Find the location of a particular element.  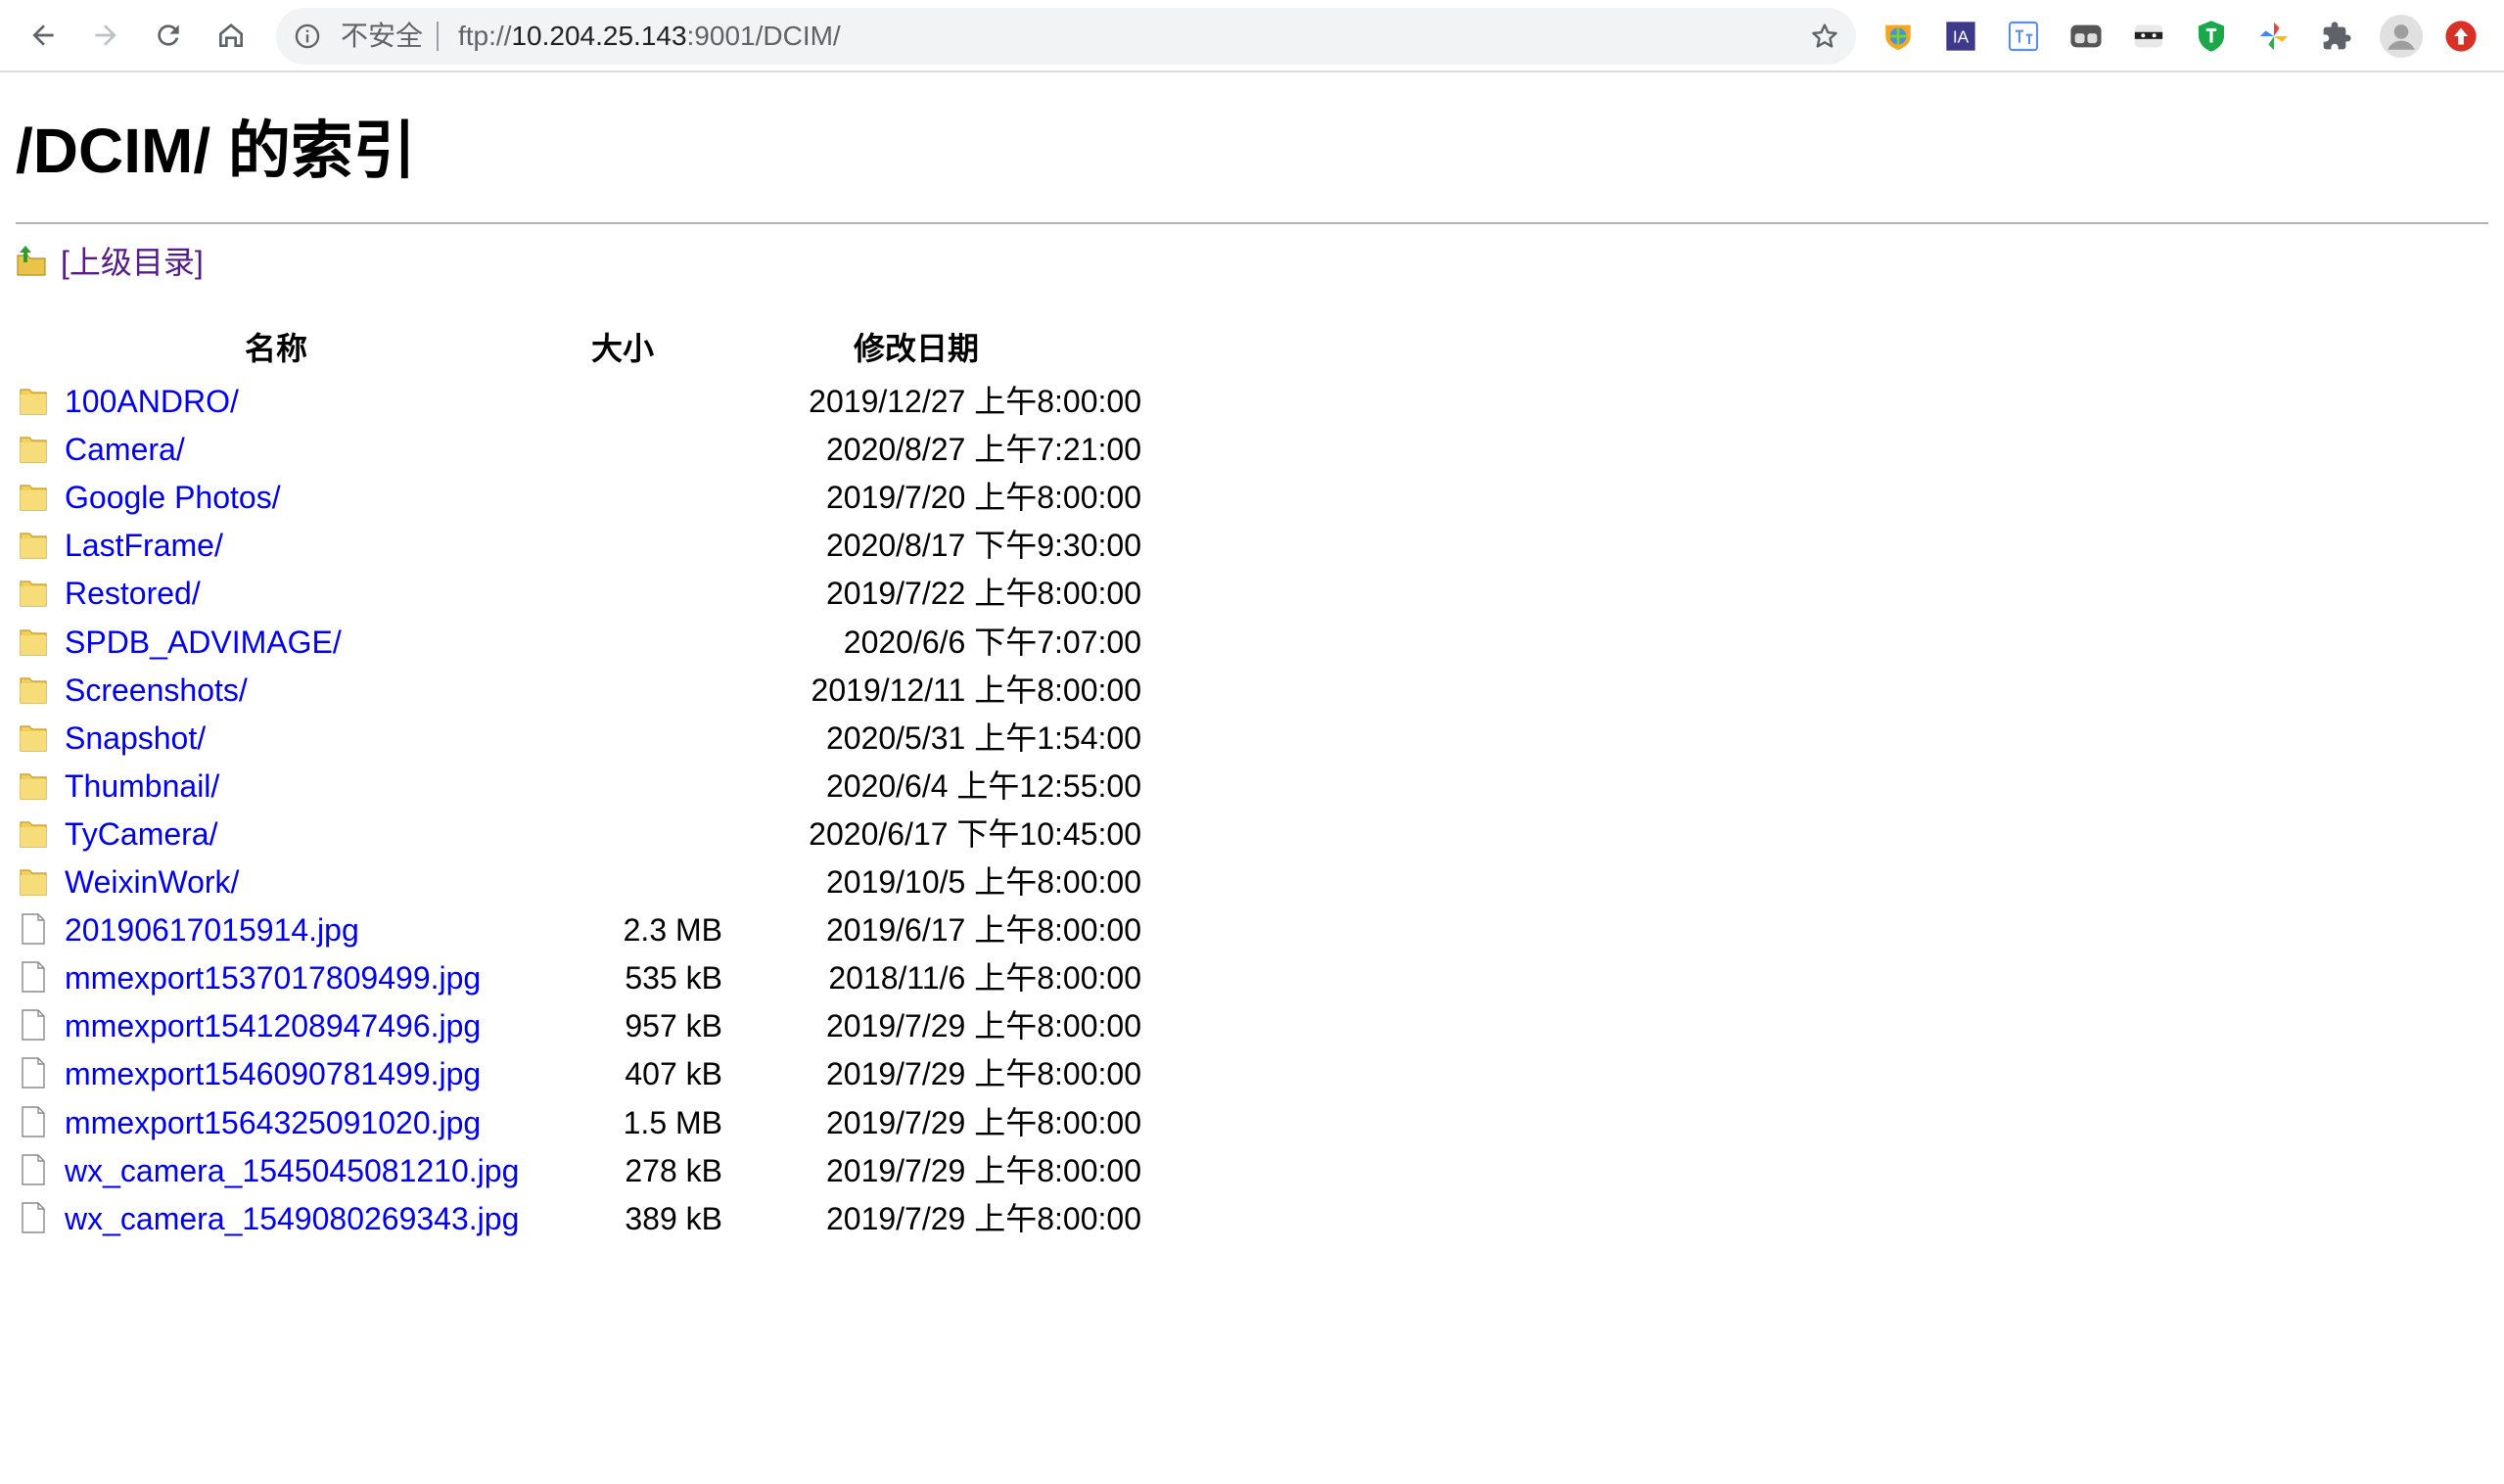

pinwheel-extension is located at coordinates (2274, 36).